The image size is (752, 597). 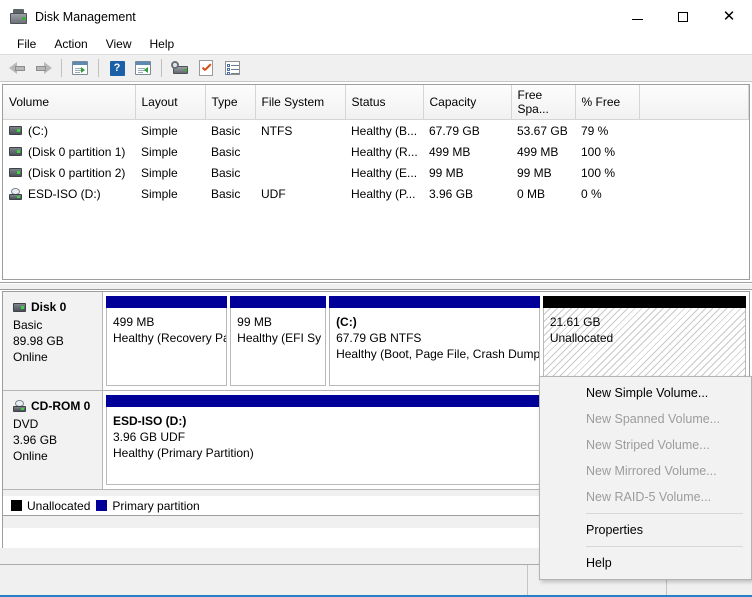 I want to click on column-header-percent-free: % Free, so click(x=607, y=102).